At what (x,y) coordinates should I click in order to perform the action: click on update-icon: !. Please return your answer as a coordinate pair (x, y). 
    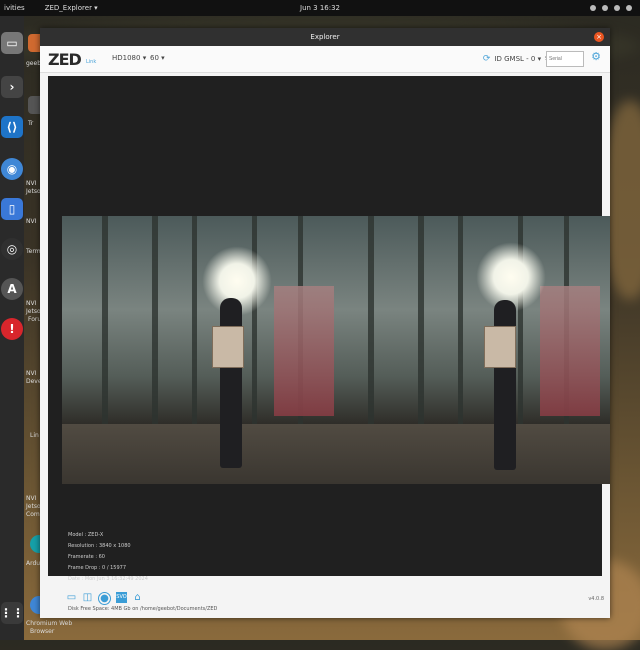
    Looking at the image, I should click on (12, 329).